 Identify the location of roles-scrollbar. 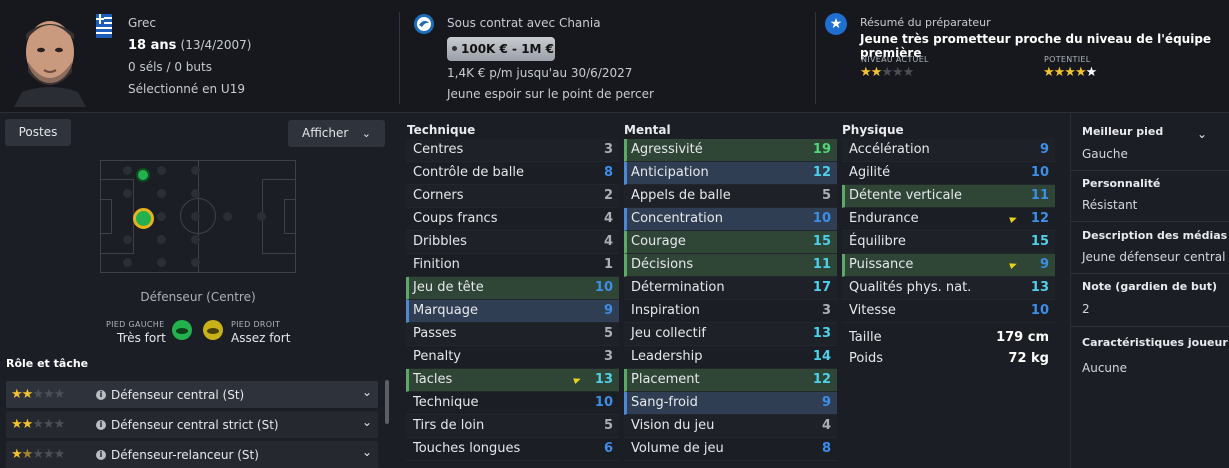
(387, 402).